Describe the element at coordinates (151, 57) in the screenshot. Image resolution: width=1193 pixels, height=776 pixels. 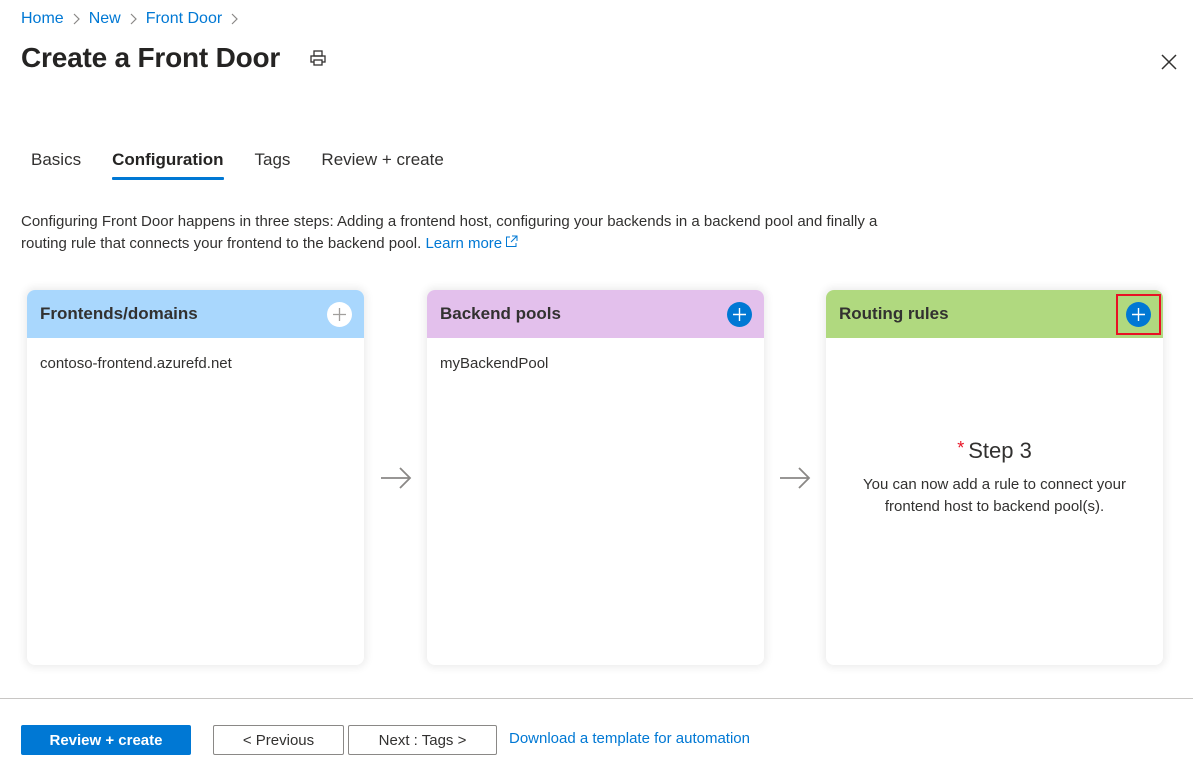
I see `page-title: Create a Front Door` at that location.